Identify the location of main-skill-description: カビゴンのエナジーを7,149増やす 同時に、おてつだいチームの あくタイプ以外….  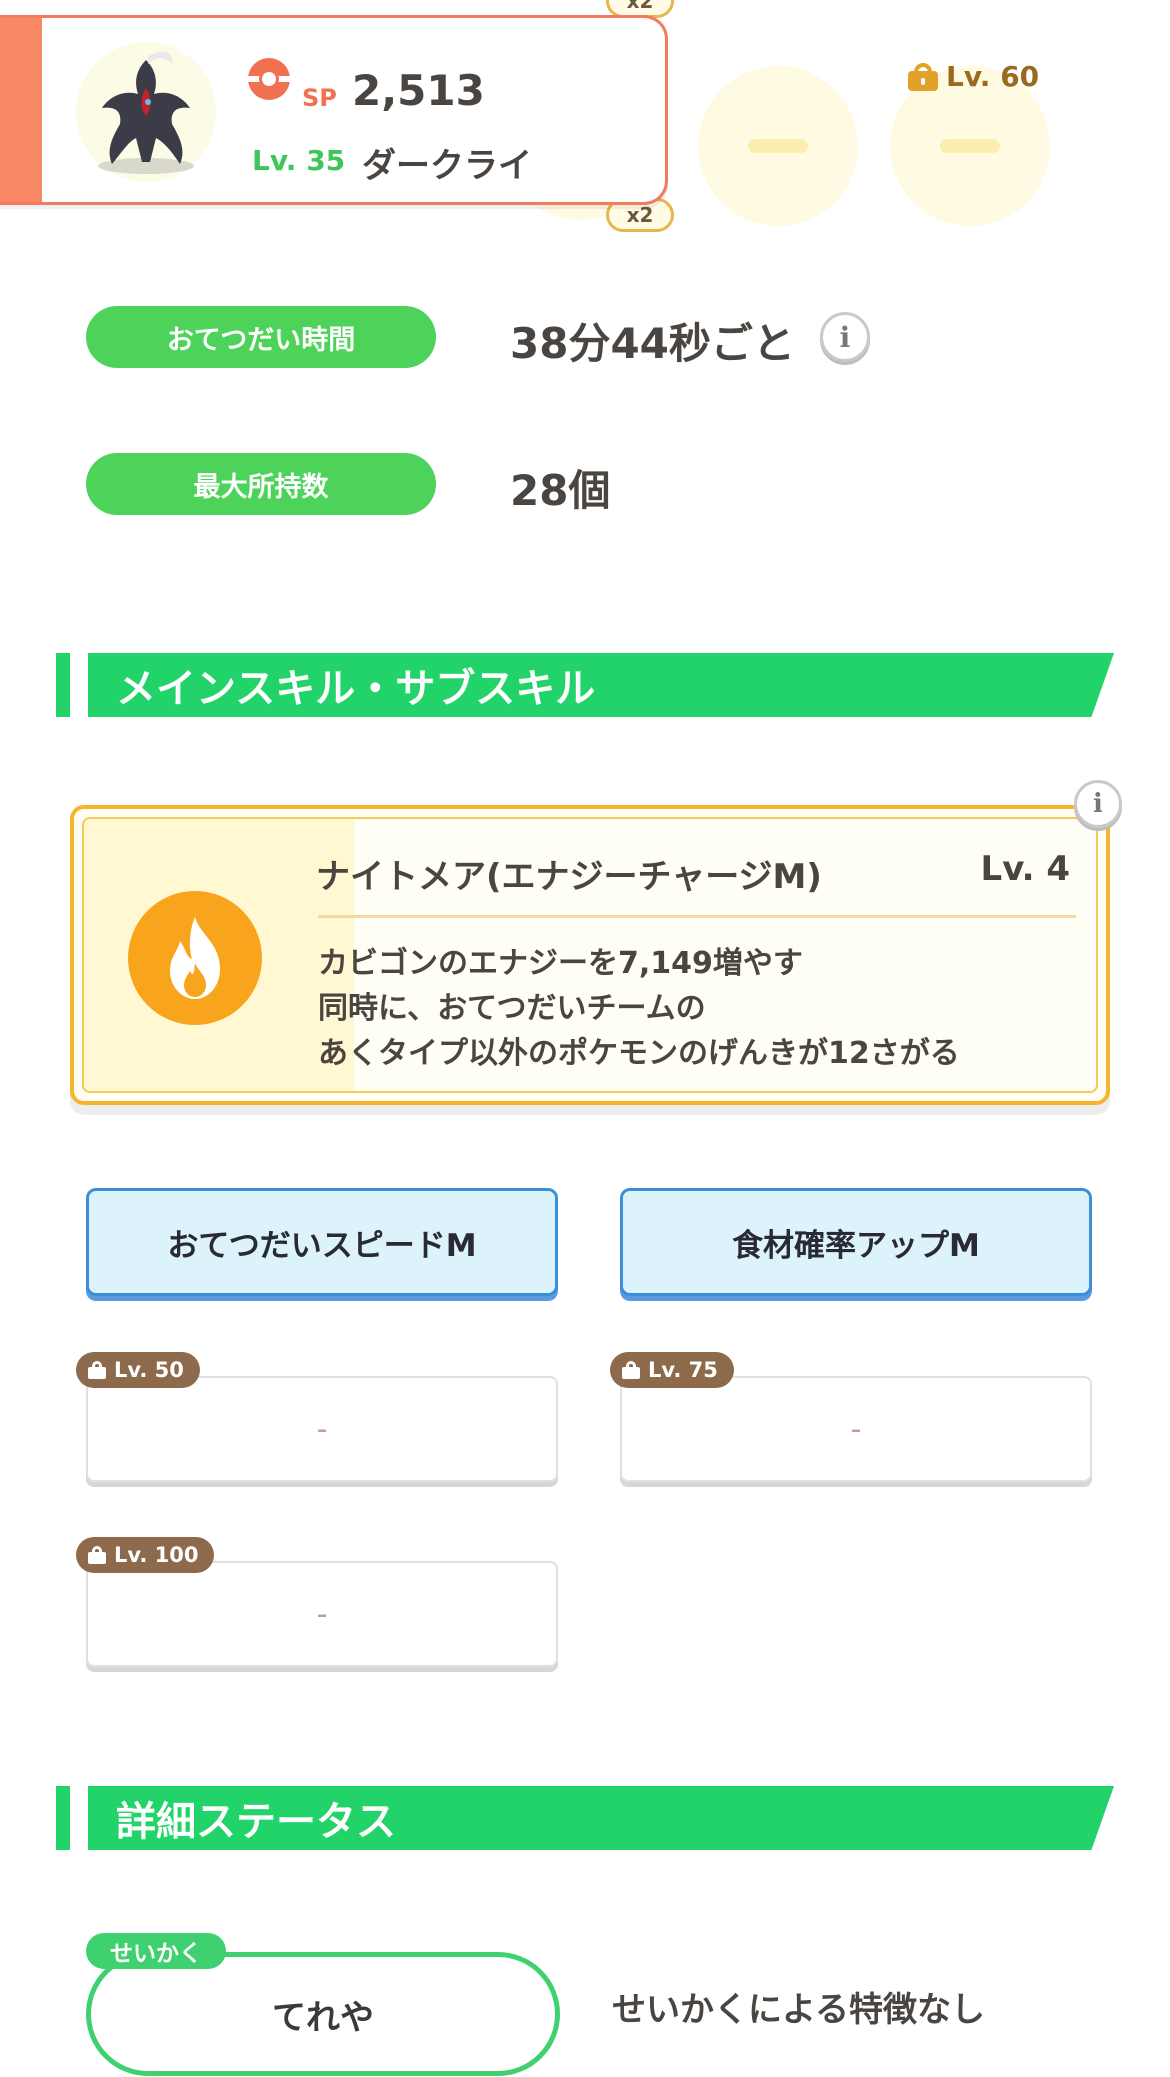
(698, 1008).